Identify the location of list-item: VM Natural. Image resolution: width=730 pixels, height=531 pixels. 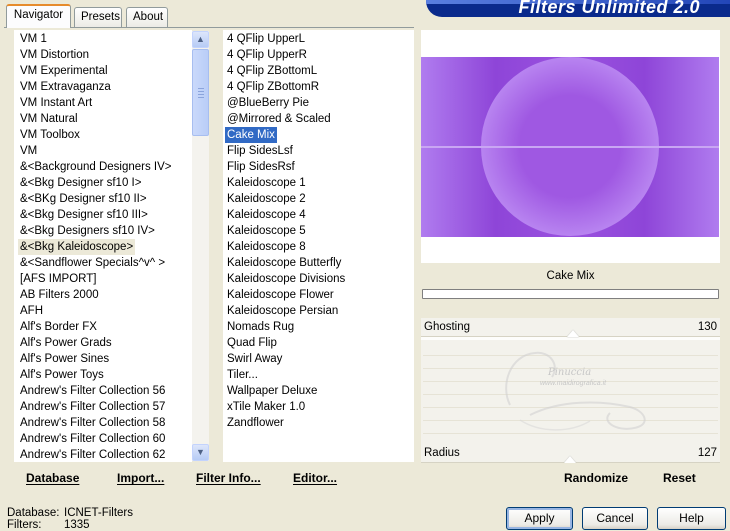
(49, 119).